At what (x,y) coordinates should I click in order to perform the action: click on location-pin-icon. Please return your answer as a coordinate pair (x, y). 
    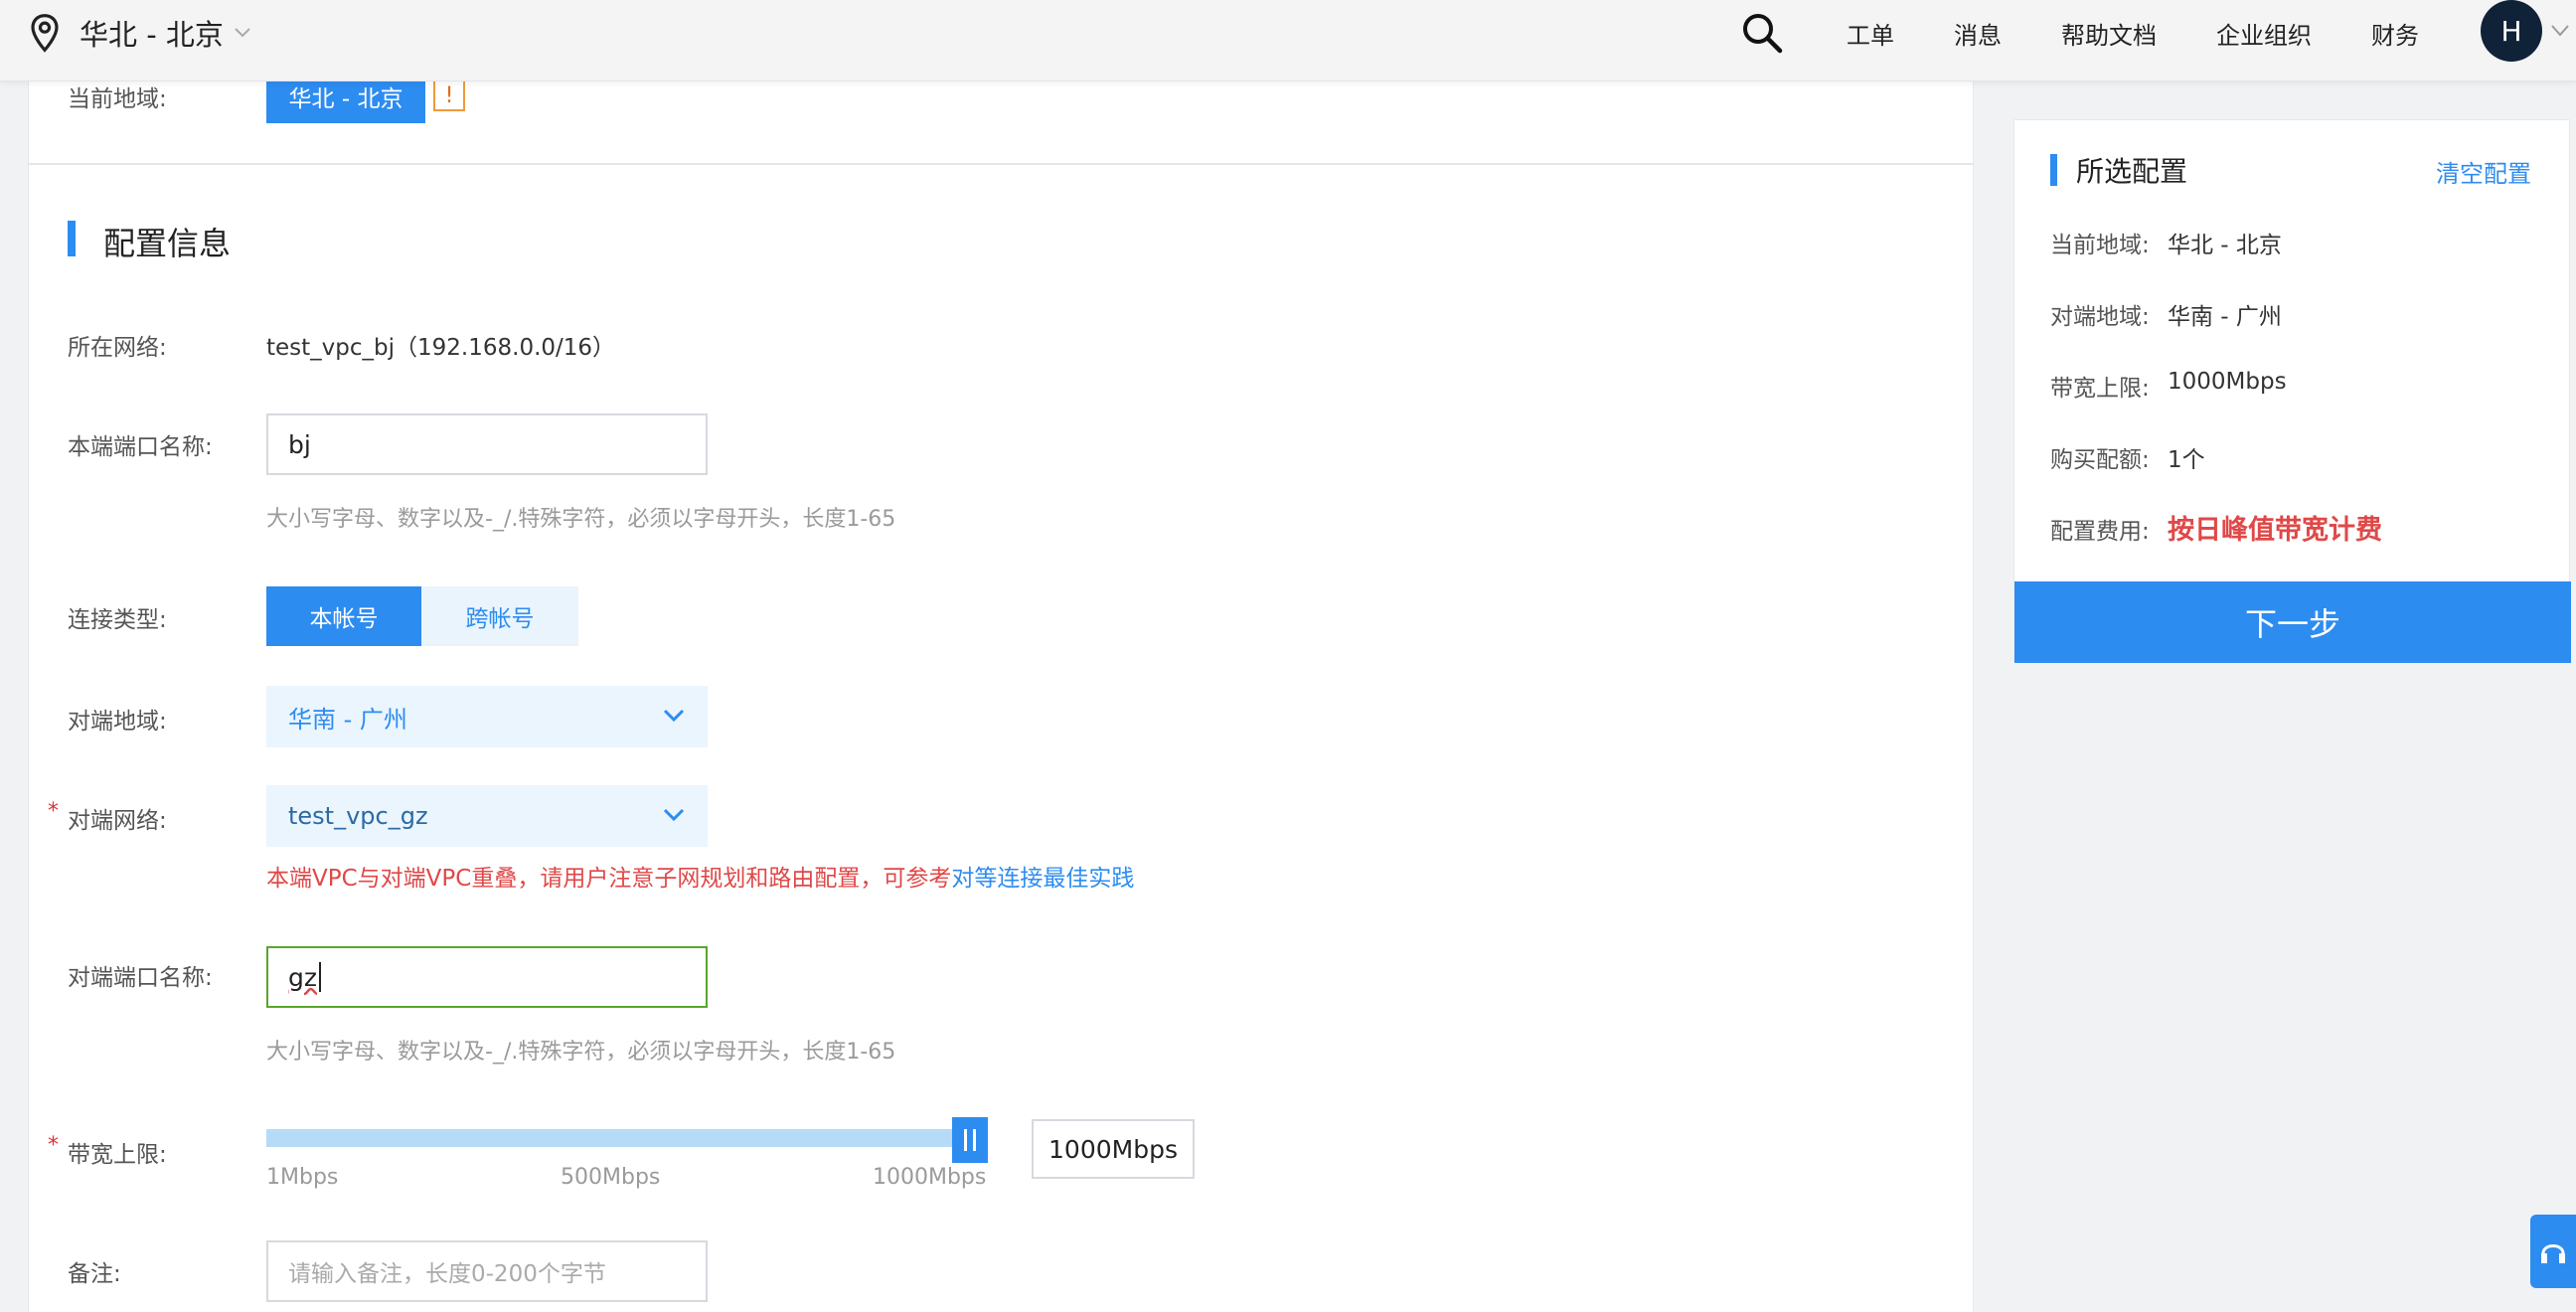
    Looking at the image, I should click on (45, 33).